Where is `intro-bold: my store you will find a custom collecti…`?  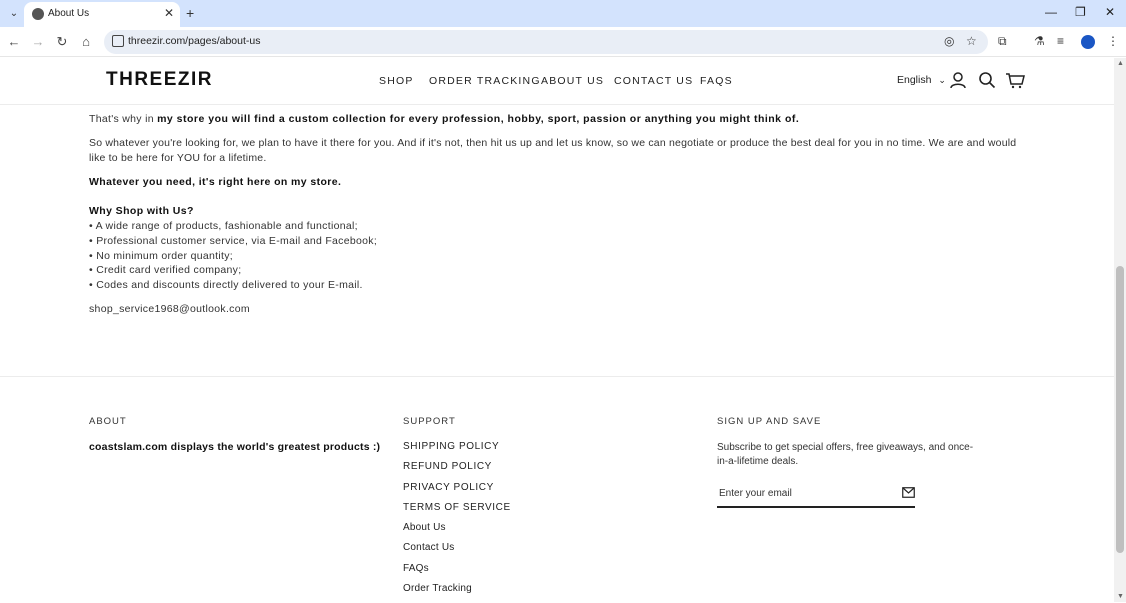 intro-bold: my store you will find a custom collecti… is located at coordinates (478, 119).